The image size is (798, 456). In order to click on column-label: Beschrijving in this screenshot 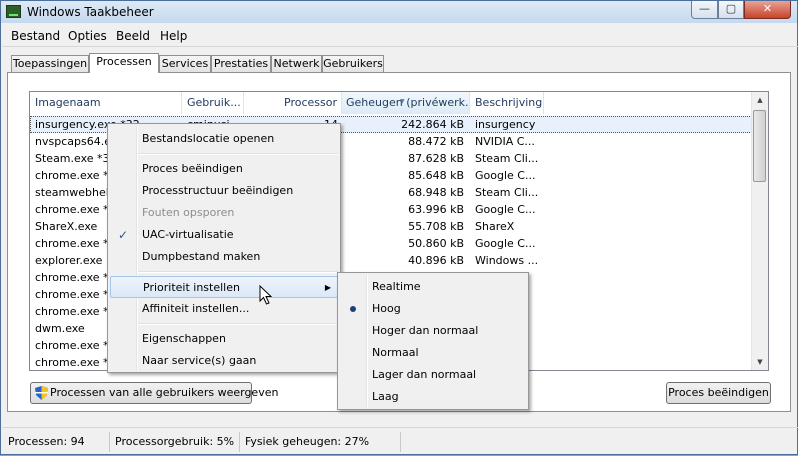, I will do `click(509, 102)`.